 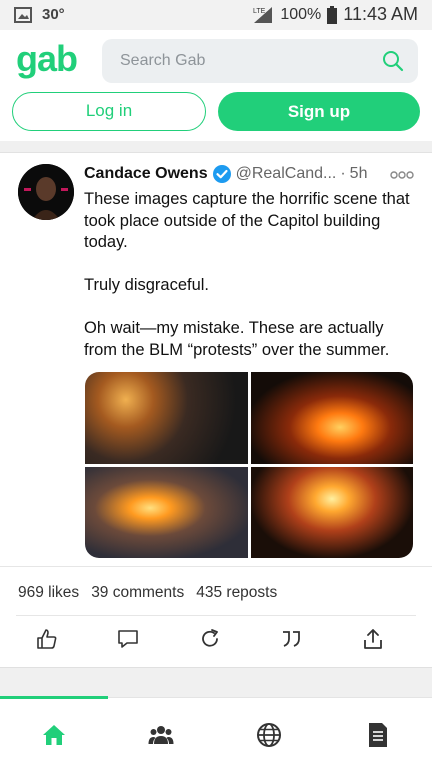 I want to click on likes-count: 969 likes, so click(x=48, y=593).